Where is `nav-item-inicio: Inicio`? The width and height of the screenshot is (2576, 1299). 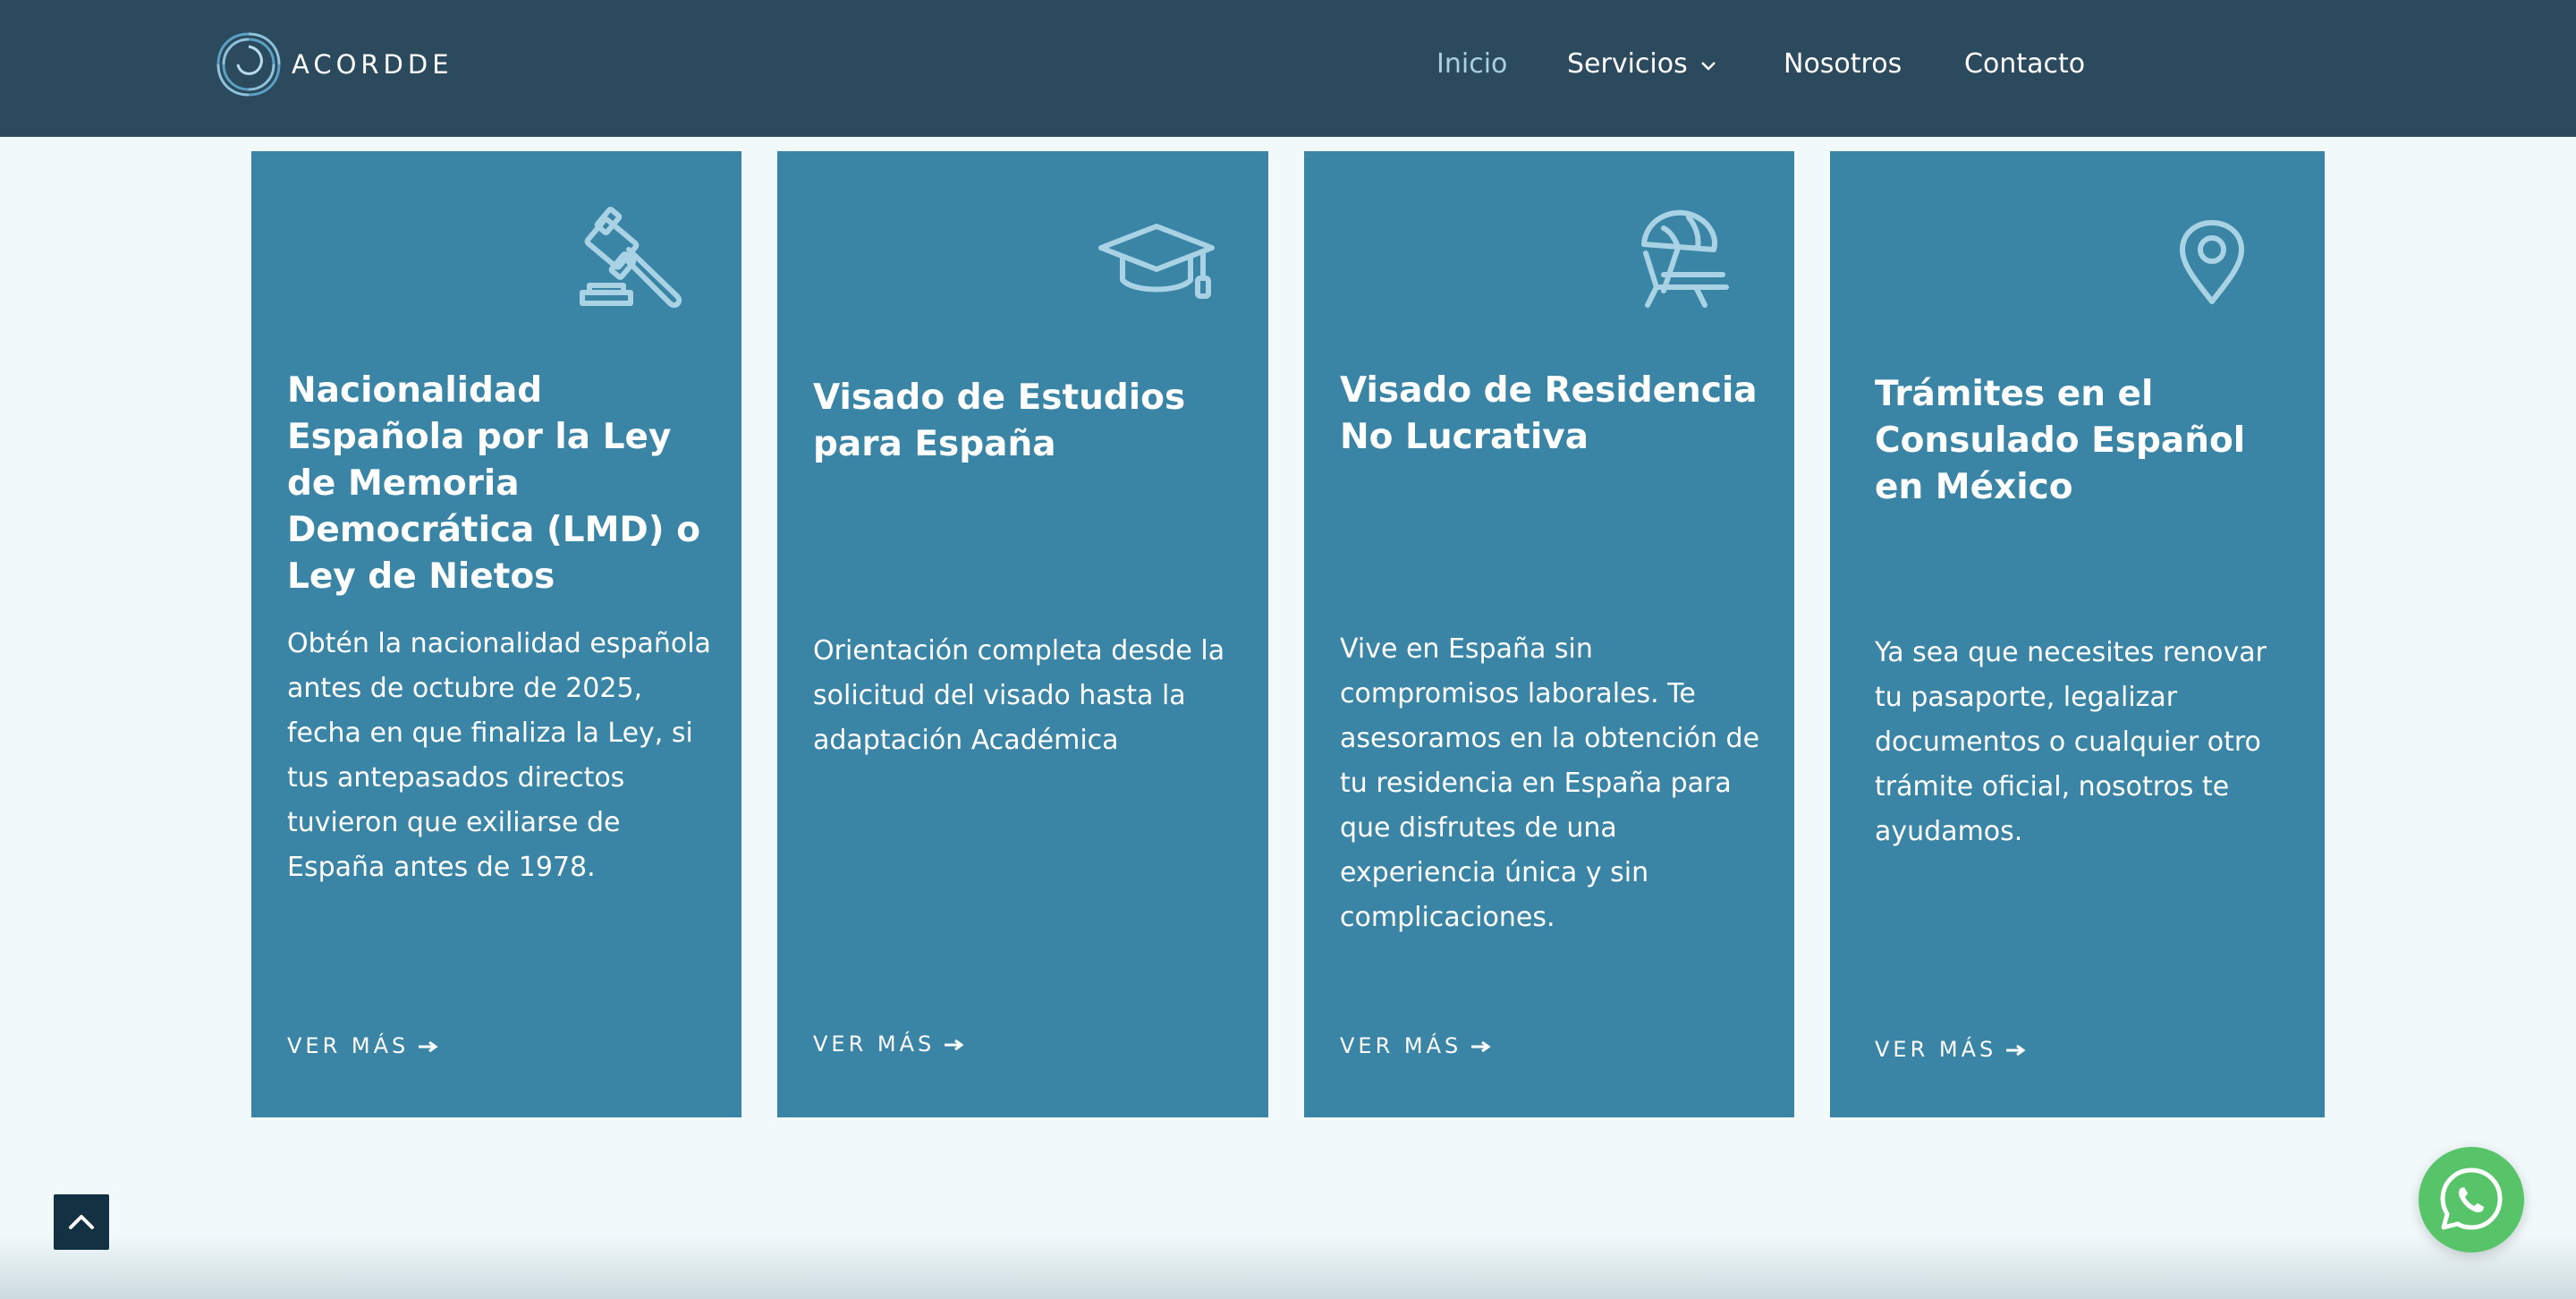 nav-item-inicio: Inicio is located at coordinates (1471, 64).